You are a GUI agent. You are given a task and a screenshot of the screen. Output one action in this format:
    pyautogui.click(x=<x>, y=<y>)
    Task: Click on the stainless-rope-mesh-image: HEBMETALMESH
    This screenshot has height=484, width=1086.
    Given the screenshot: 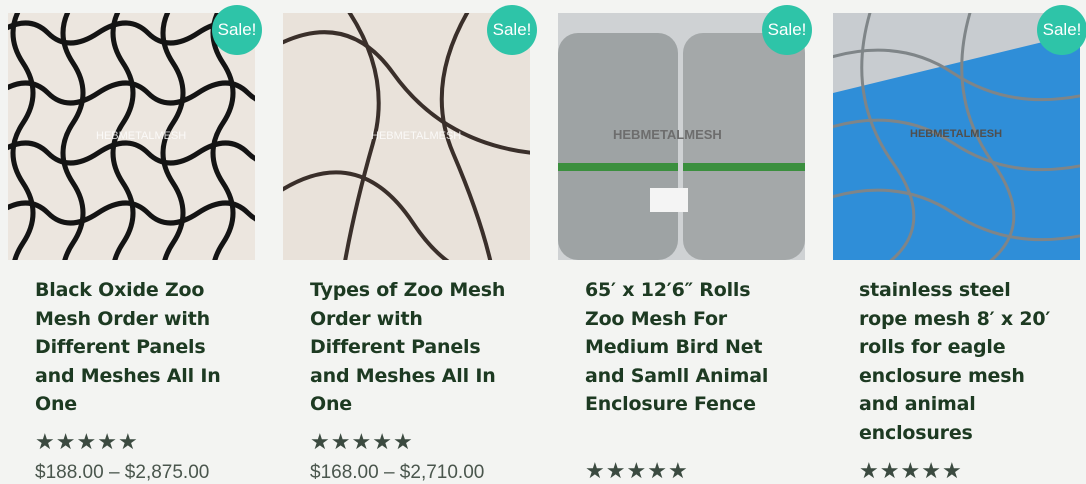 What is the action you would take?
    pyautogui.click(x=406, y=136)
    